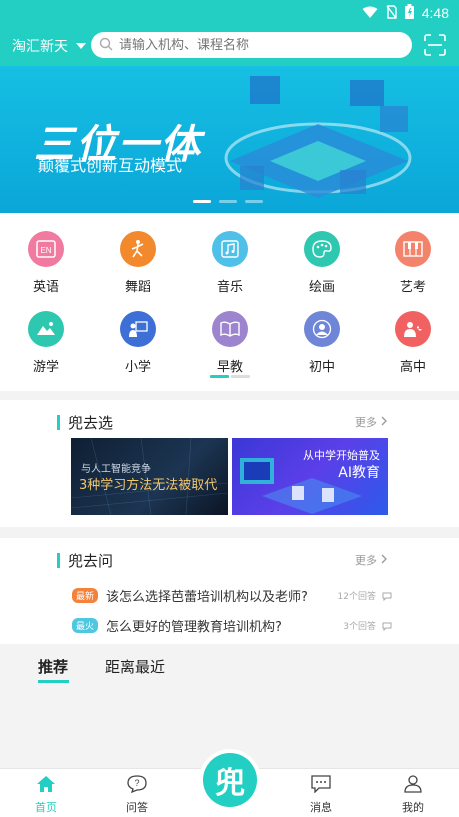 This screenshot has width=459, height=817. I want to click on wifi-icon, so click(370, 13).